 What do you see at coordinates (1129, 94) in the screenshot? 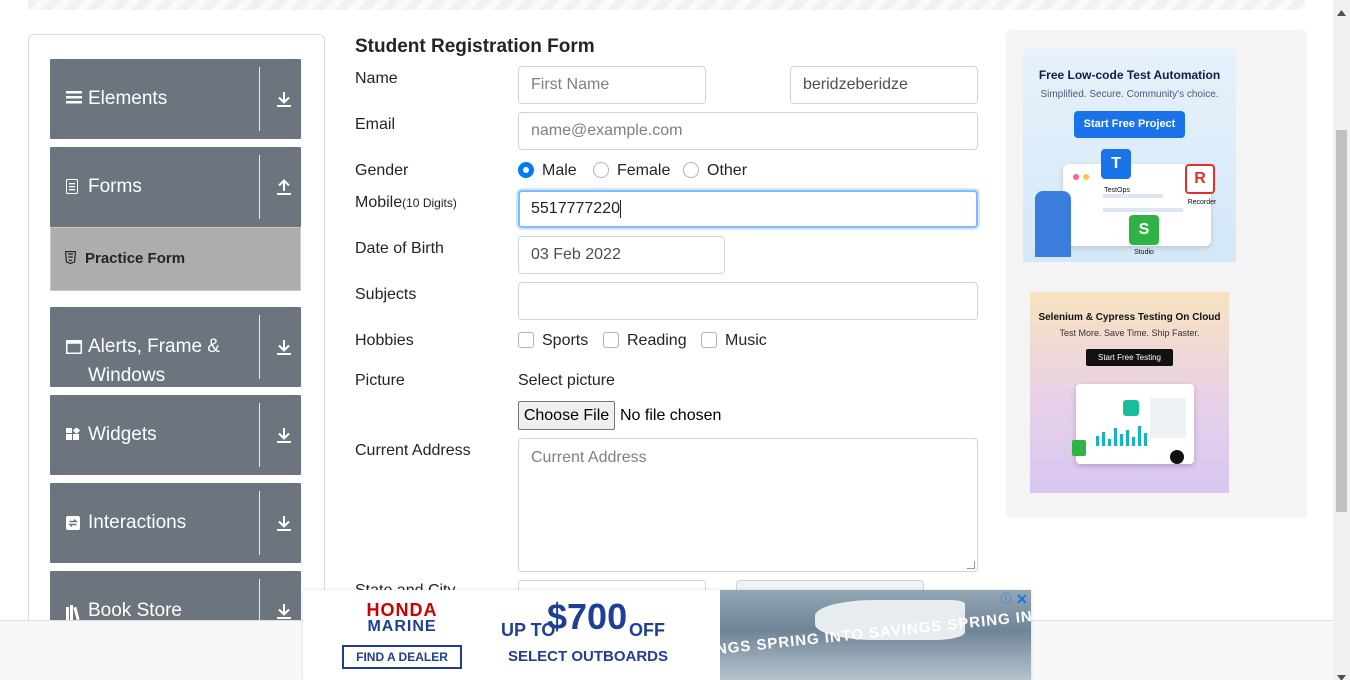
I see `ad-subtitle: Simplified. Secure. Community's choice.` at bounding box center [1129, 94].